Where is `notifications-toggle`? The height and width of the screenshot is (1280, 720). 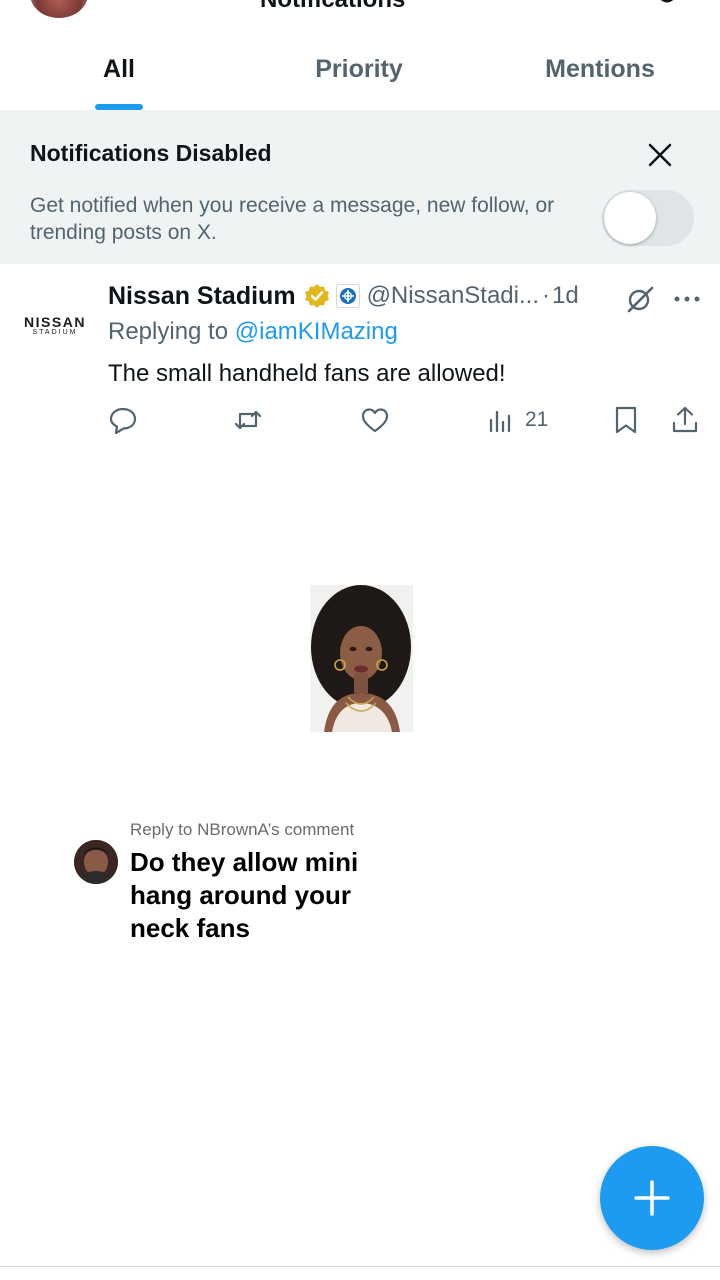 notifications-toggle is located at coordinates (648, 218).